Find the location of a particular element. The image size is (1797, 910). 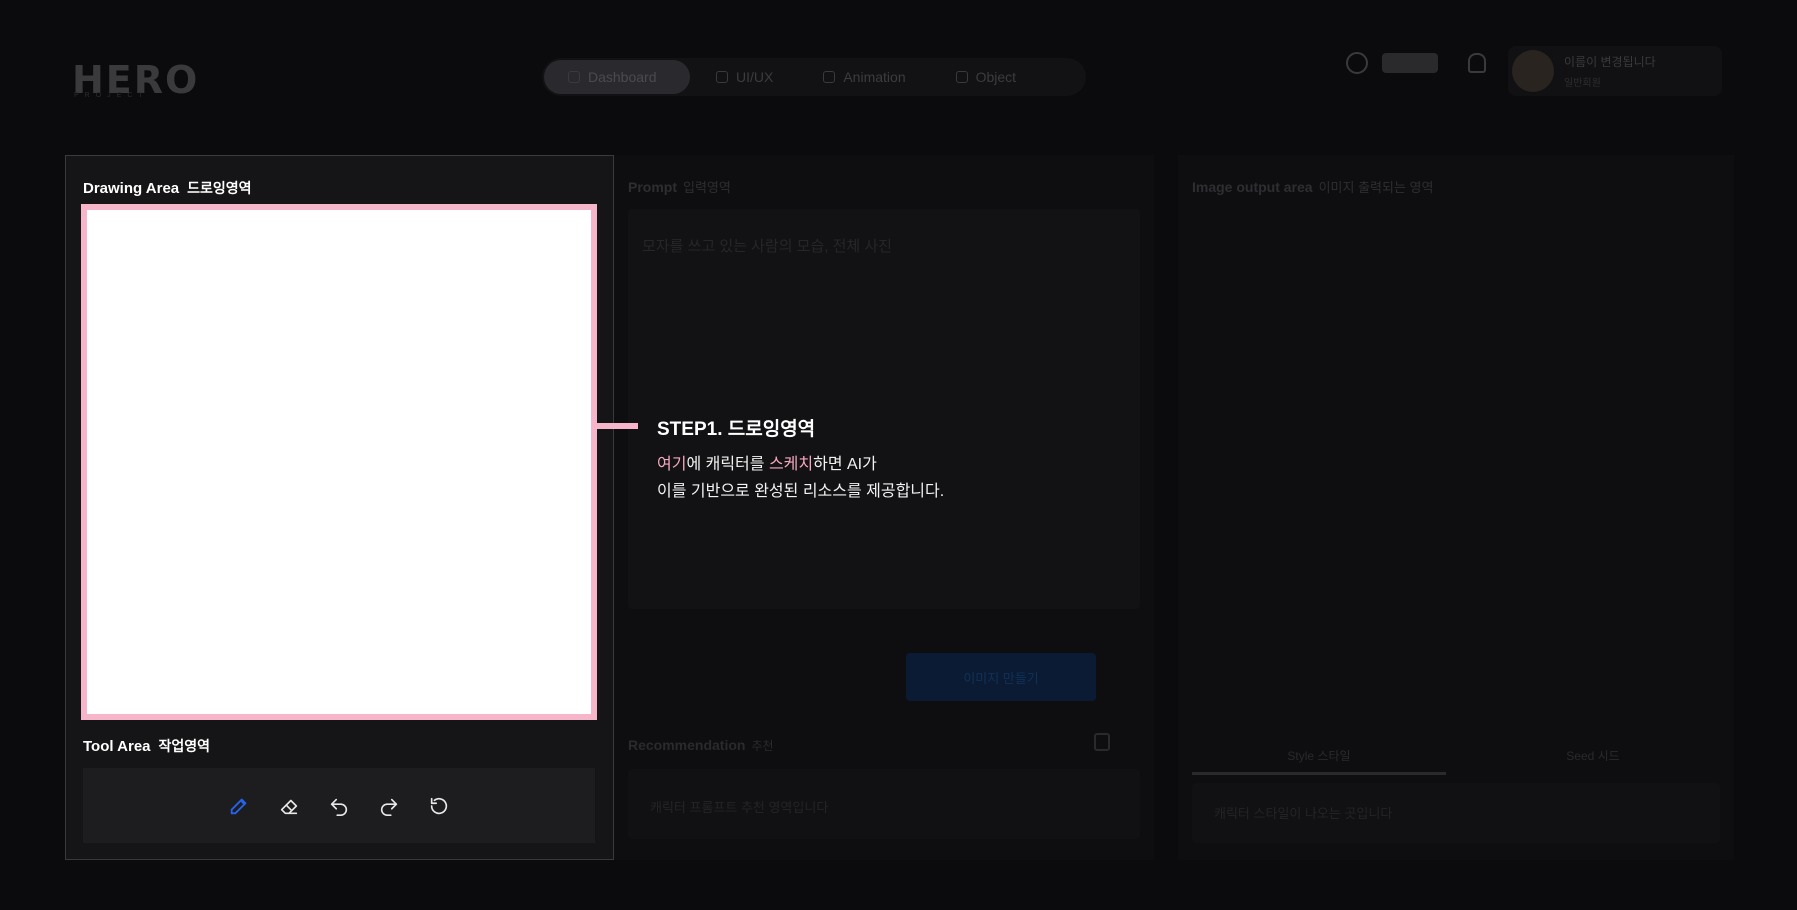

dashboard-icon is located at coordinates (574, 77).